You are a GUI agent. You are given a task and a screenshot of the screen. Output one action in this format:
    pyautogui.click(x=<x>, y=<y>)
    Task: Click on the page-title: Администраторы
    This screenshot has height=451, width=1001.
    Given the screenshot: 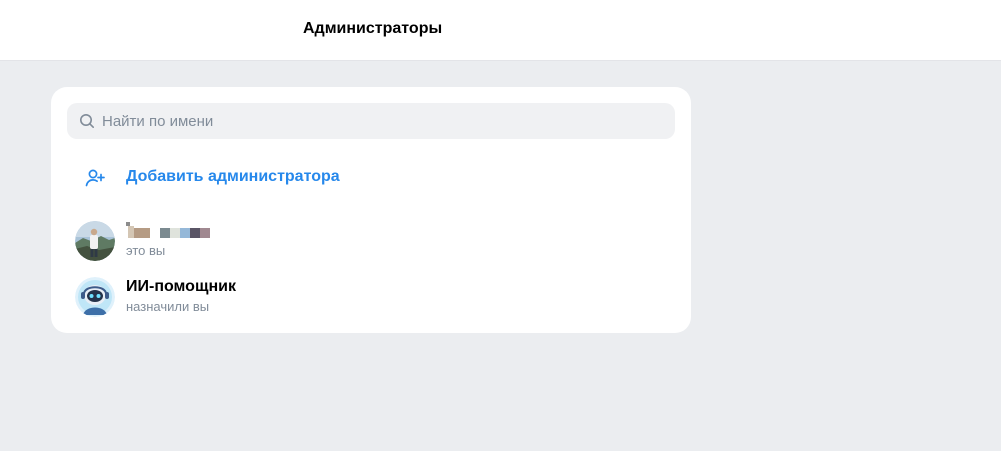 What is the action you would take?
    pyautogui.click(x=373, y=28)
    